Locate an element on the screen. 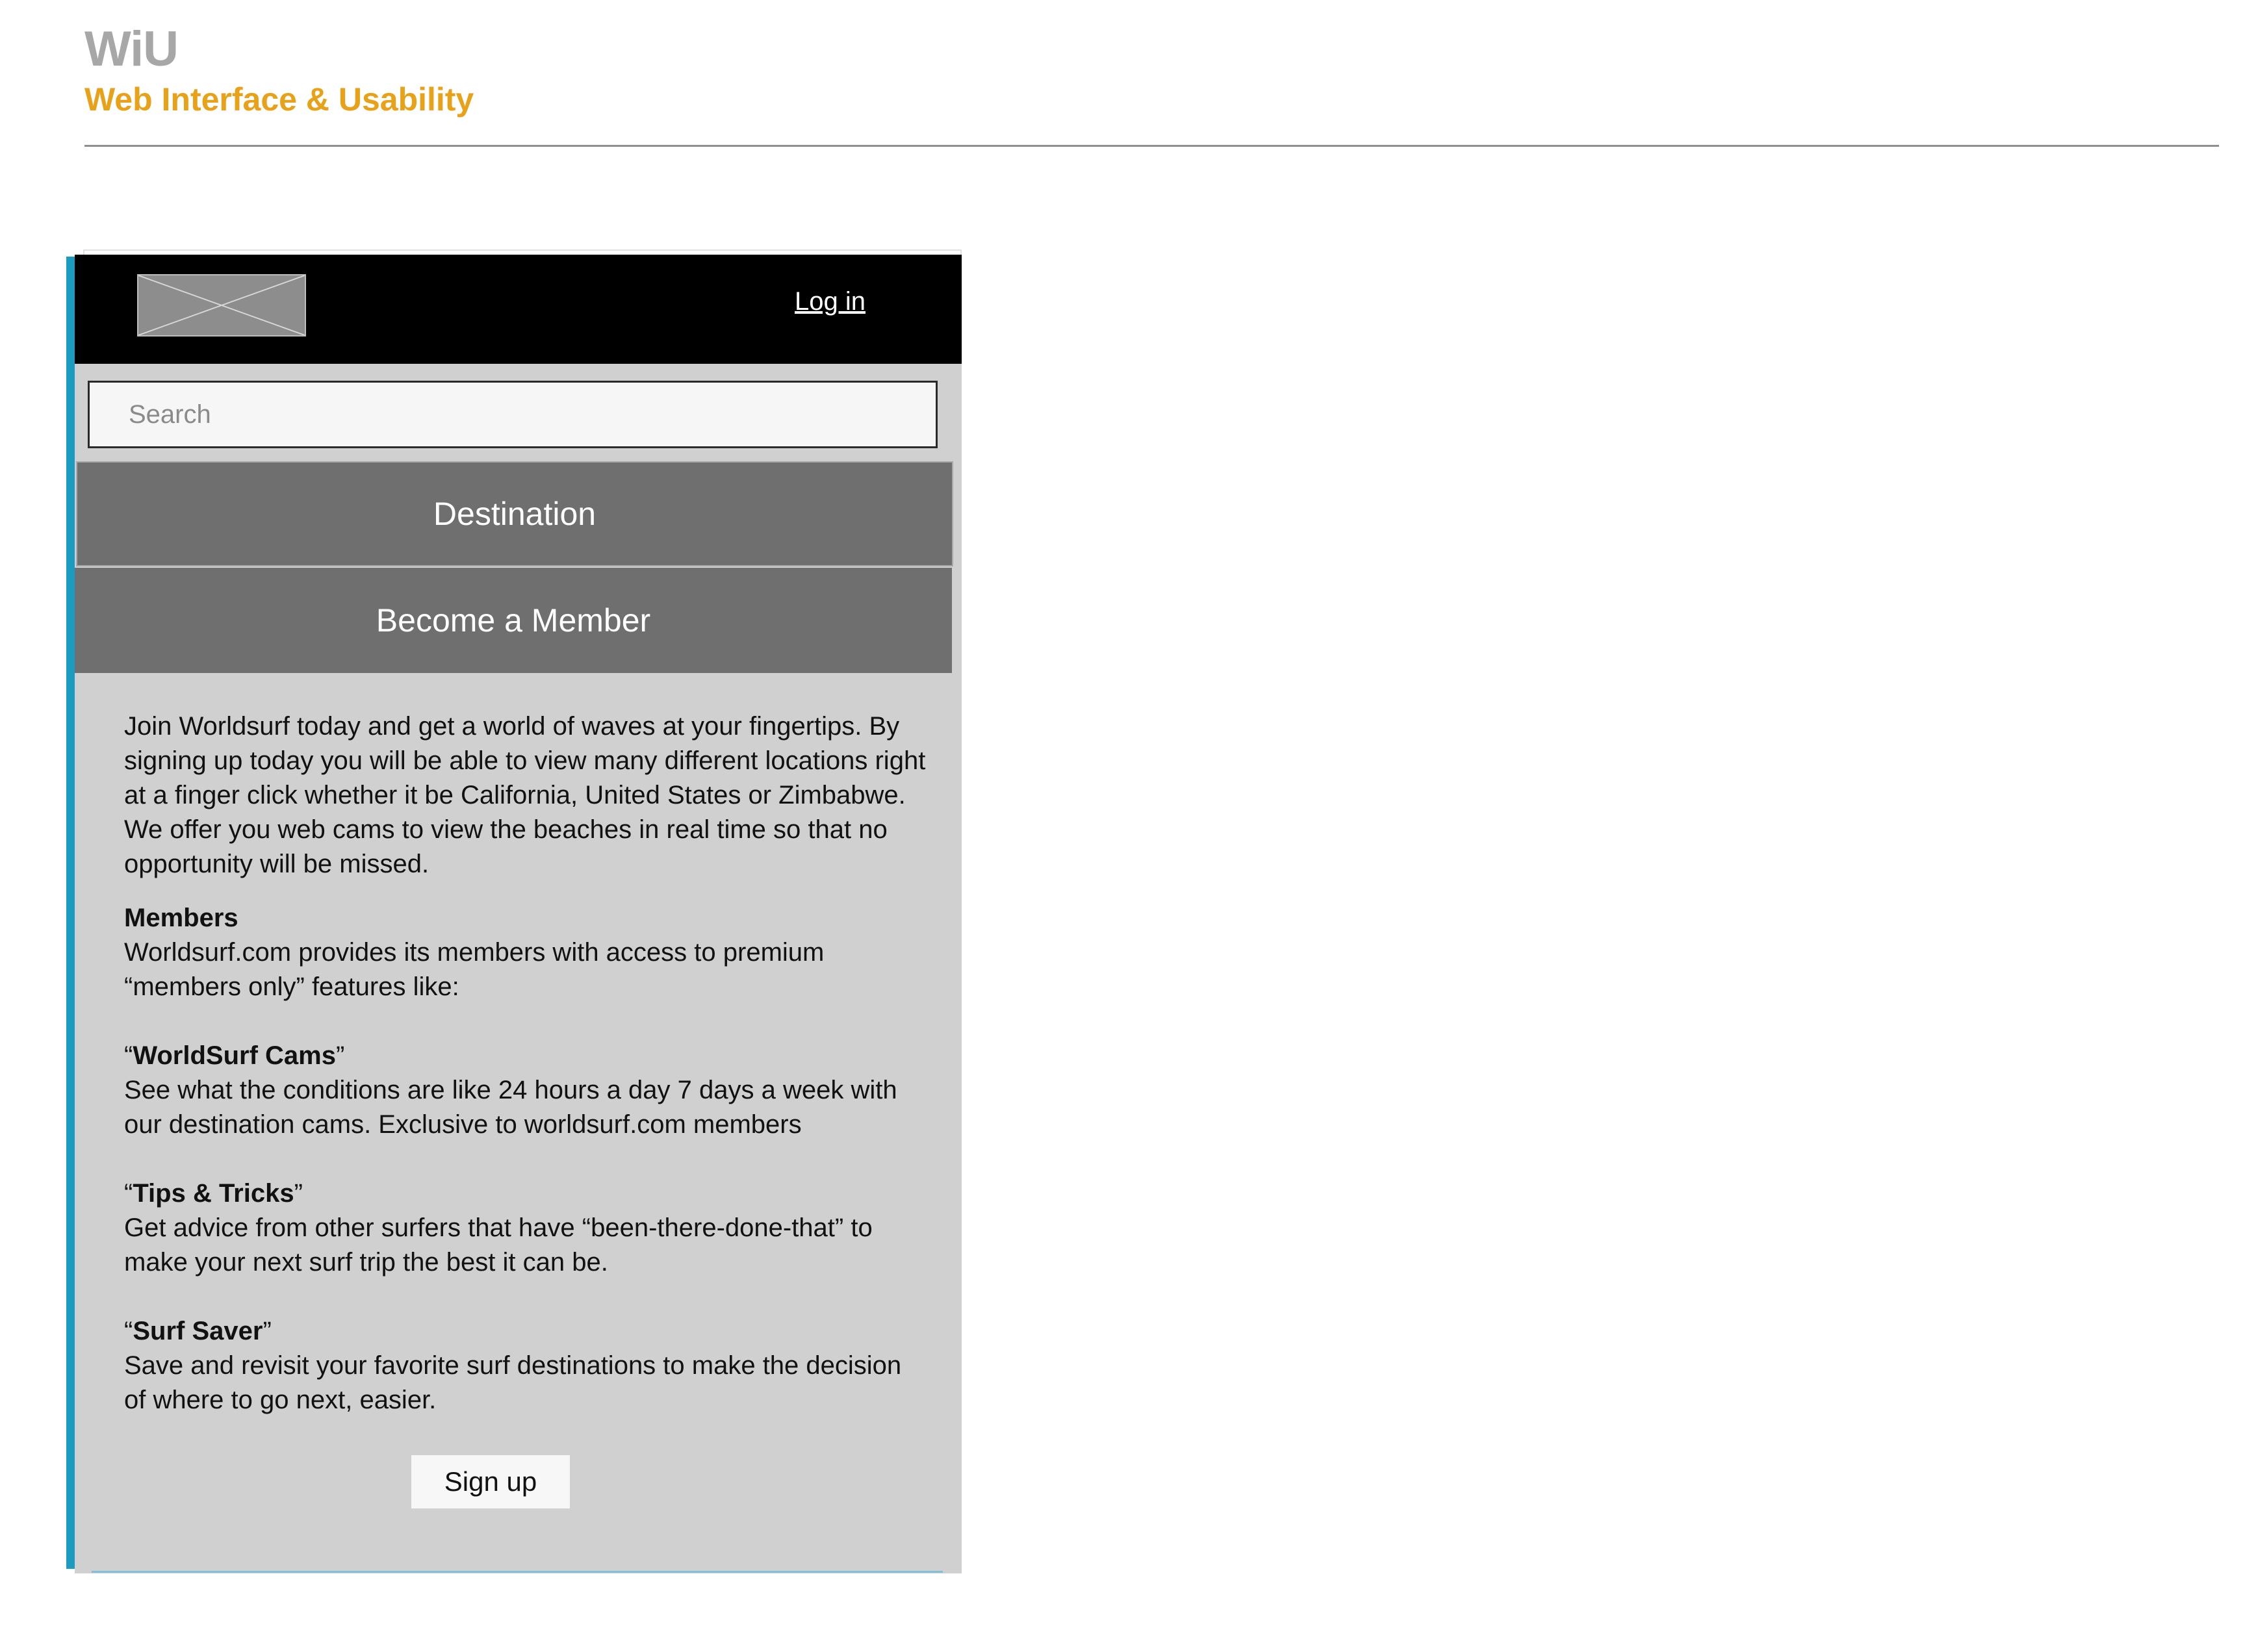  image-placeholder-icon is located at coordinates (221, 306).